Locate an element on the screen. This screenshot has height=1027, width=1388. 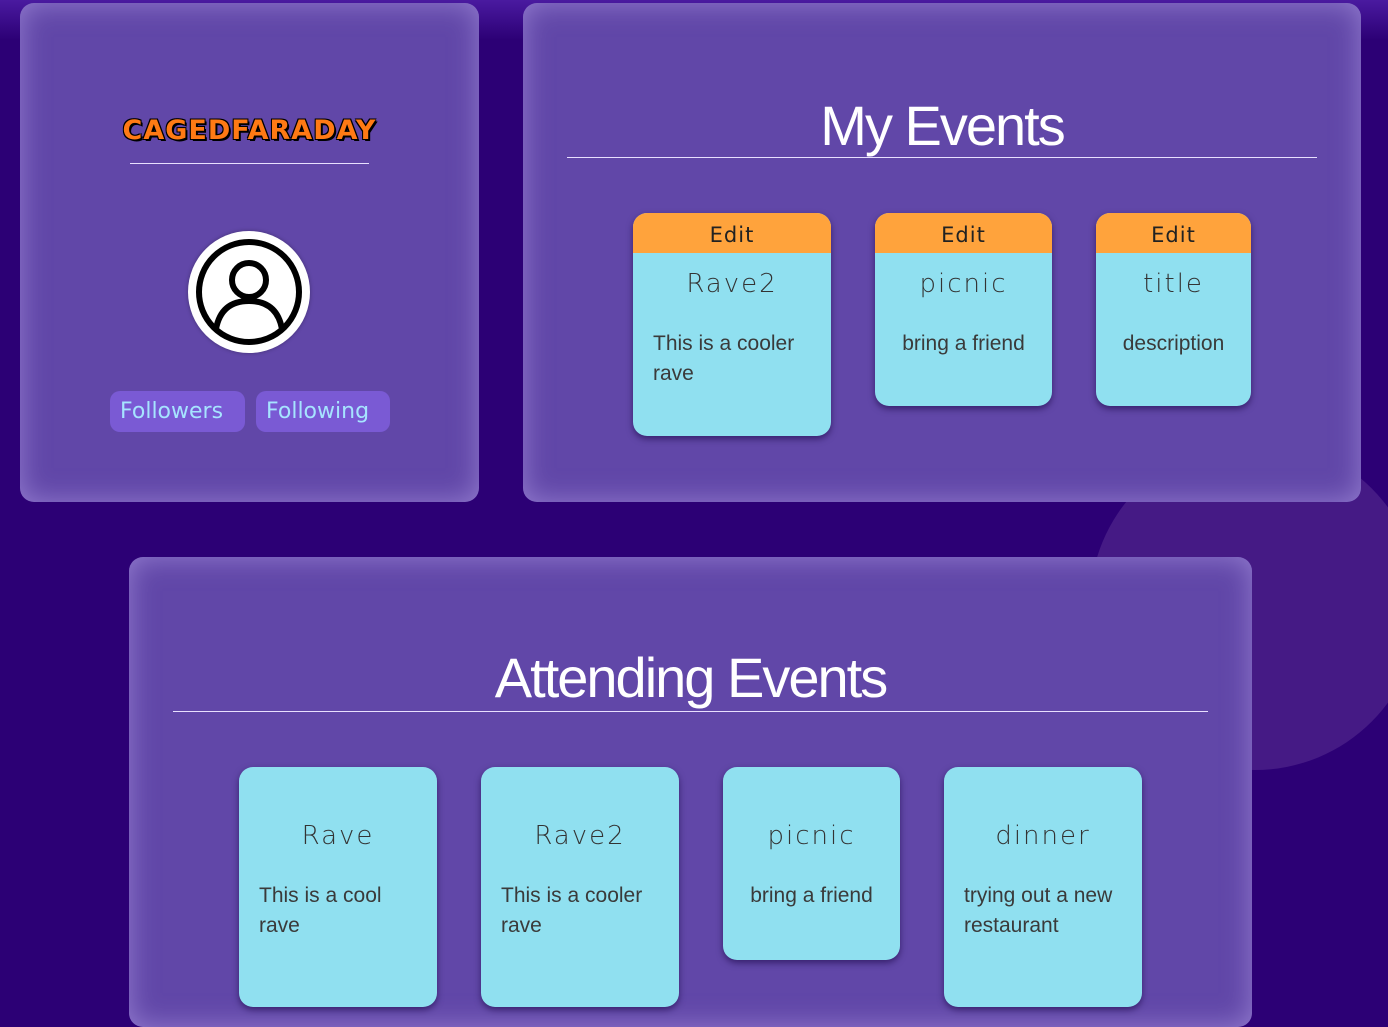
event-description: trying out a new restaurant is located at coordinates (1038, 910).